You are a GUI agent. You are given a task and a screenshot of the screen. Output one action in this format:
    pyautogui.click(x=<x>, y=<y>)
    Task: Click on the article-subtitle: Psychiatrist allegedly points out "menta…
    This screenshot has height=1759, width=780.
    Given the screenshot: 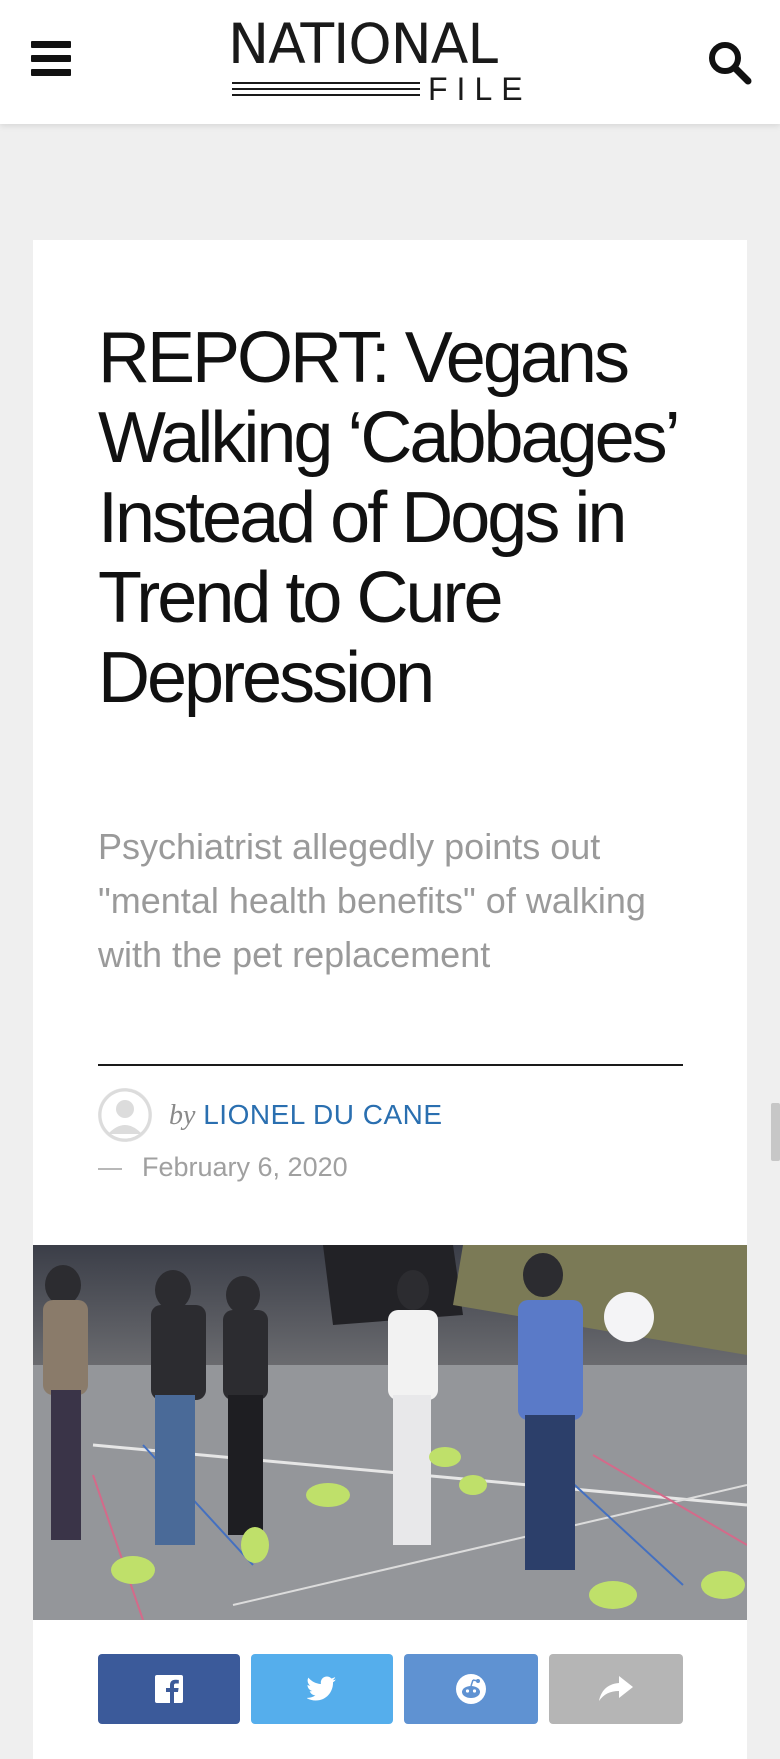 What is the action you would take?
    pyautogui.click(x=372, y=900)
    